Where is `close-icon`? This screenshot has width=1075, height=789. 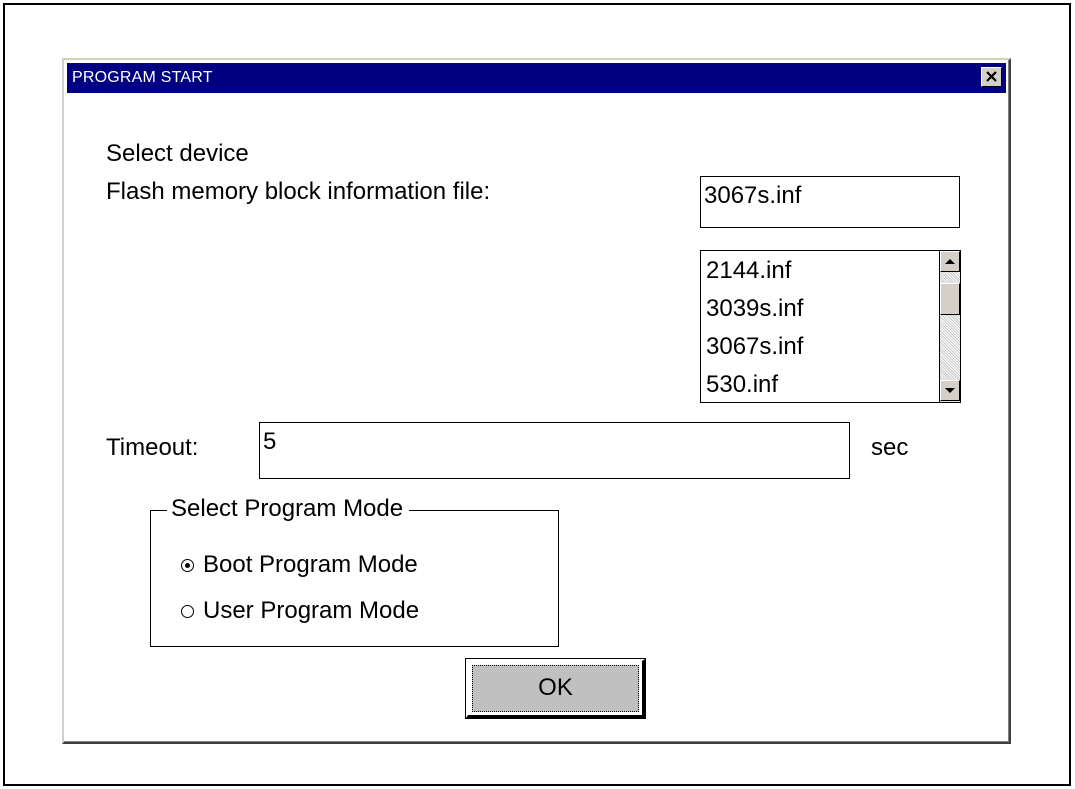
close-icon is located at coordinates (991, 76).